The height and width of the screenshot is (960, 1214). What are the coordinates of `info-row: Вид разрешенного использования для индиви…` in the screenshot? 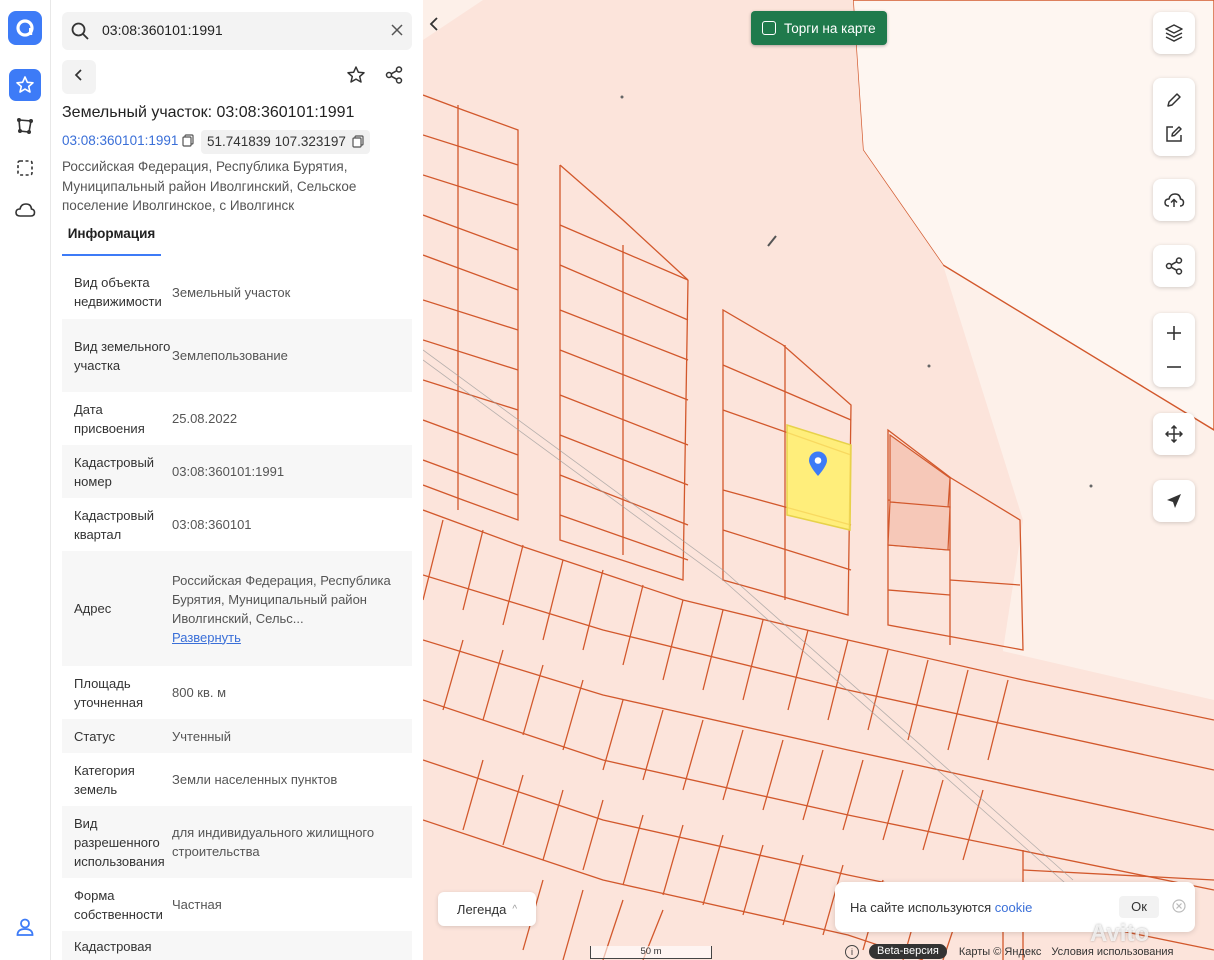 It's located at (237, 842).